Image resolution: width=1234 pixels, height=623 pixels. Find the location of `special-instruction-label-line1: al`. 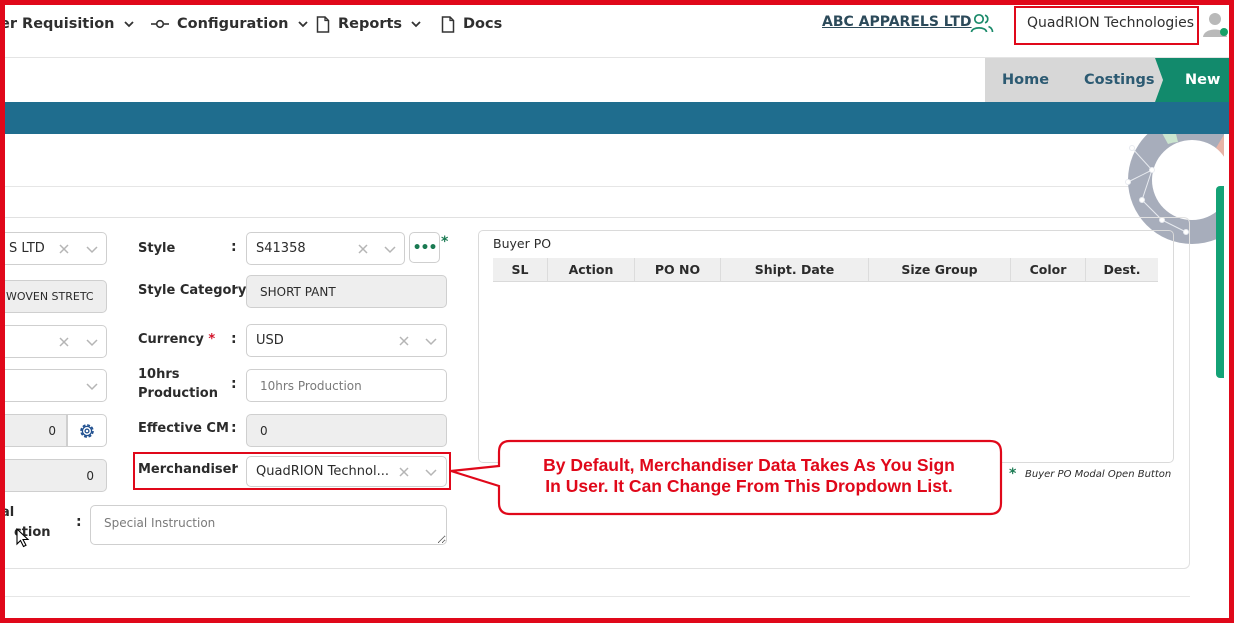

special-instruction-label-line1: al is located at coordinates (8, 512).